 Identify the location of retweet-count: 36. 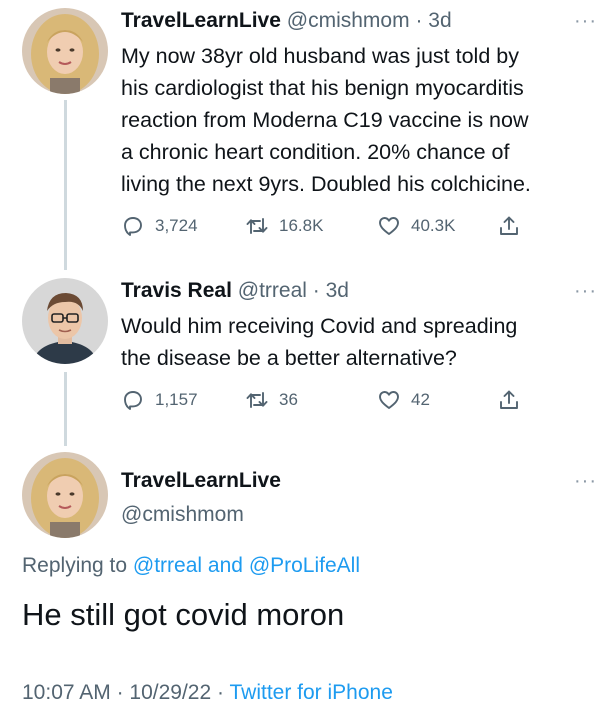
(288, 399).